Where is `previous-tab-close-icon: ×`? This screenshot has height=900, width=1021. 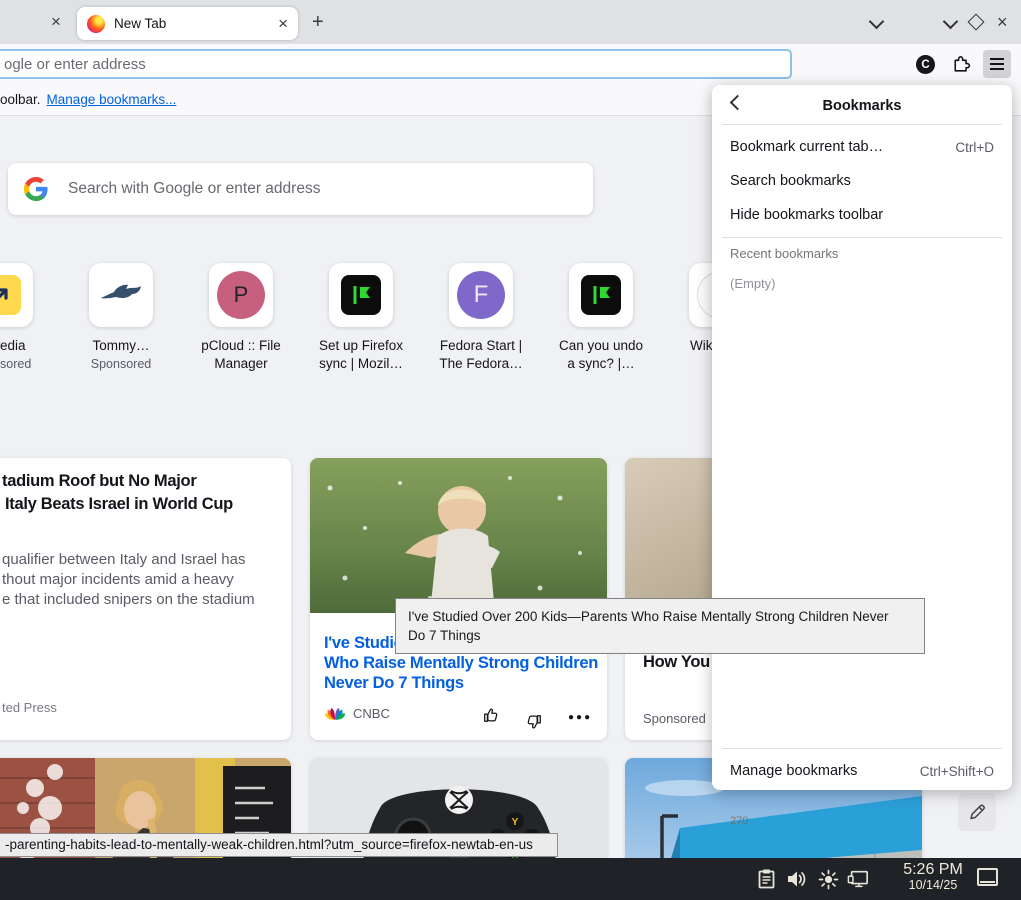 previous-tab-close-icon: × is located at coordinates (56, 21).